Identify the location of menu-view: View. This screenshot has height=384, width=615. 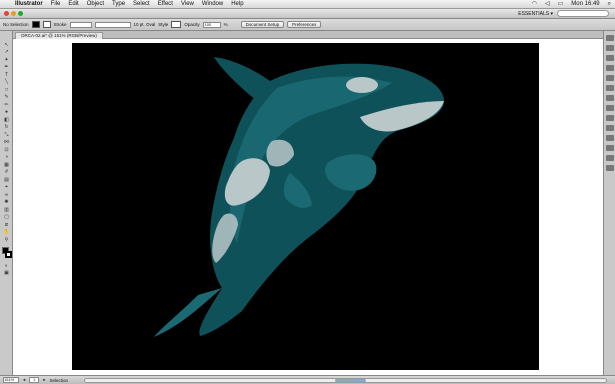
(187, 4).